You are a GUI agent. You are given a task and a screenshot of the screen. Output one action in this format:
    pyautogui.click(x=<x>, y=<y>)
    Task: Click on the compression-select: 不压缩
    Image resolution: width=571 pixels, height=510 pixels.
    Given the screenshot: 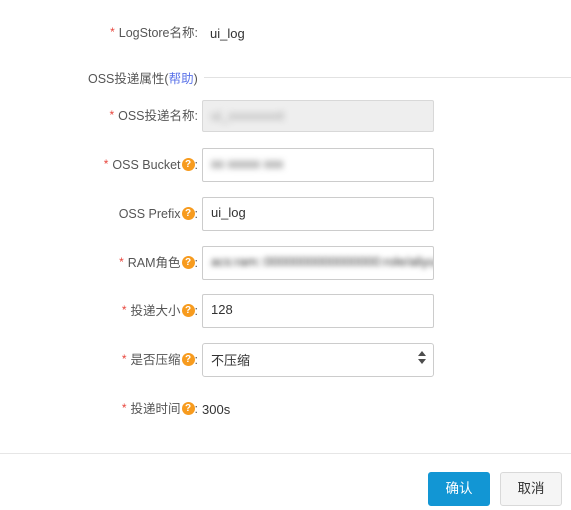 What is the action you would take?
    pyautogui.click(x=318, y=360)
    